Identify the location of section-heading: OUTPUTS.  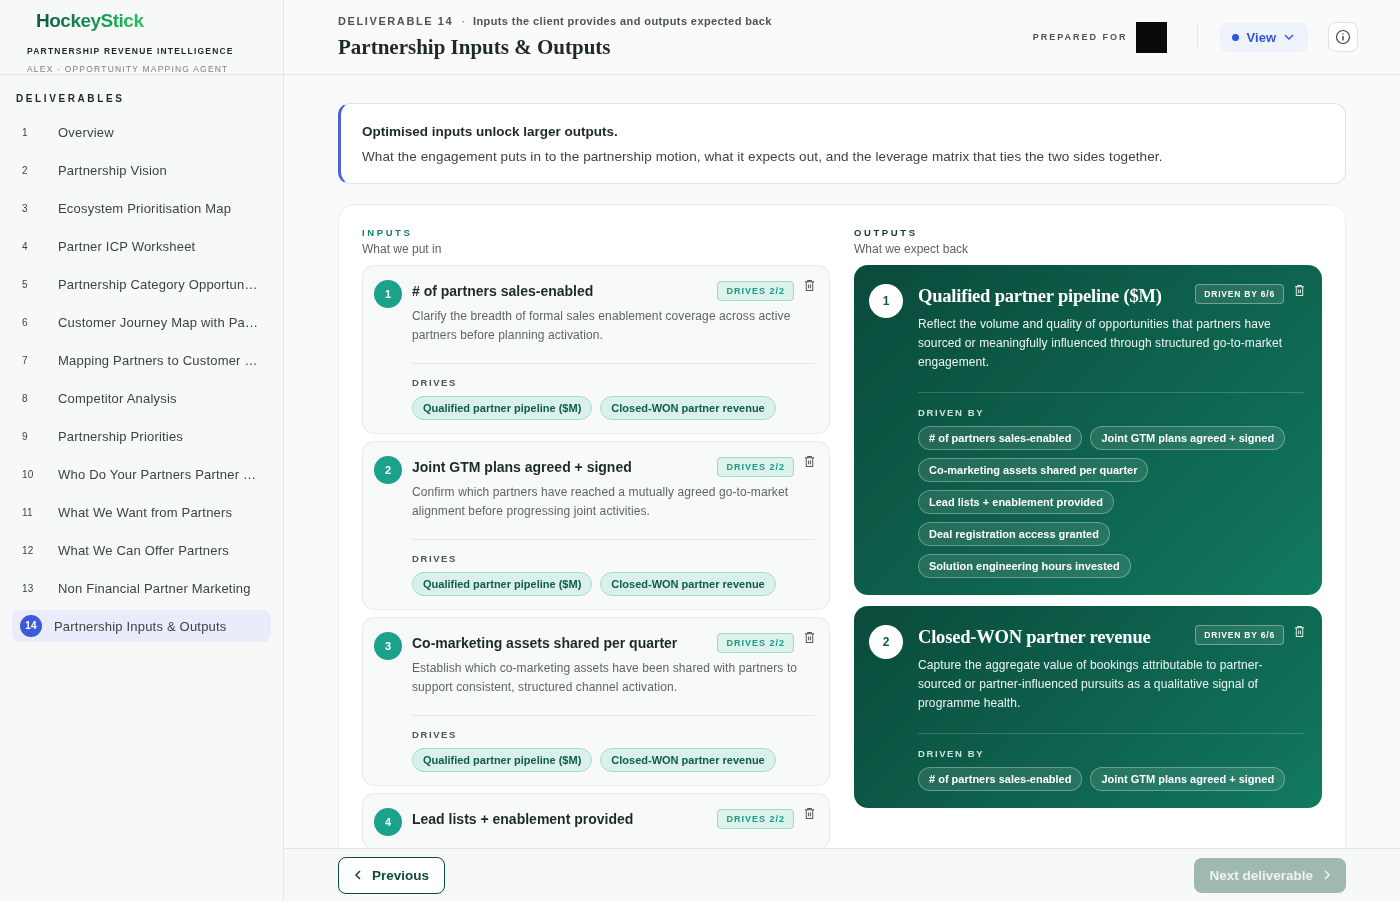
(886, 232).